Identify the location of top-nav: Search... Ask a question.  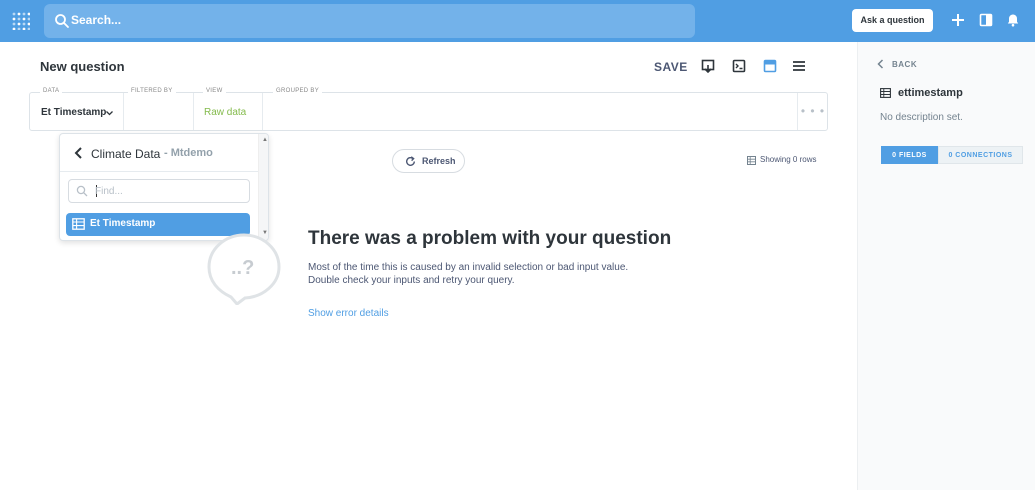
(517, 21).